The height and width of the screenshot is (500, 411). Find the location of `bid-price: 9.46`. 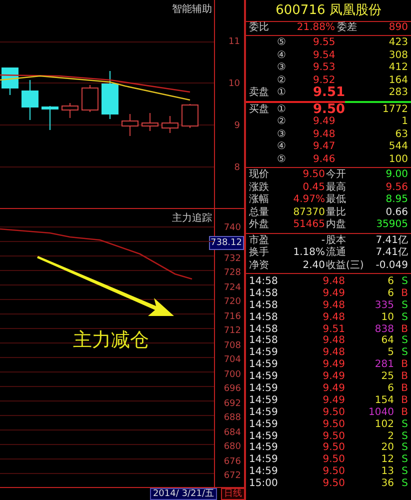

bid-price: 9.46 is located at coordinates (324, 160).